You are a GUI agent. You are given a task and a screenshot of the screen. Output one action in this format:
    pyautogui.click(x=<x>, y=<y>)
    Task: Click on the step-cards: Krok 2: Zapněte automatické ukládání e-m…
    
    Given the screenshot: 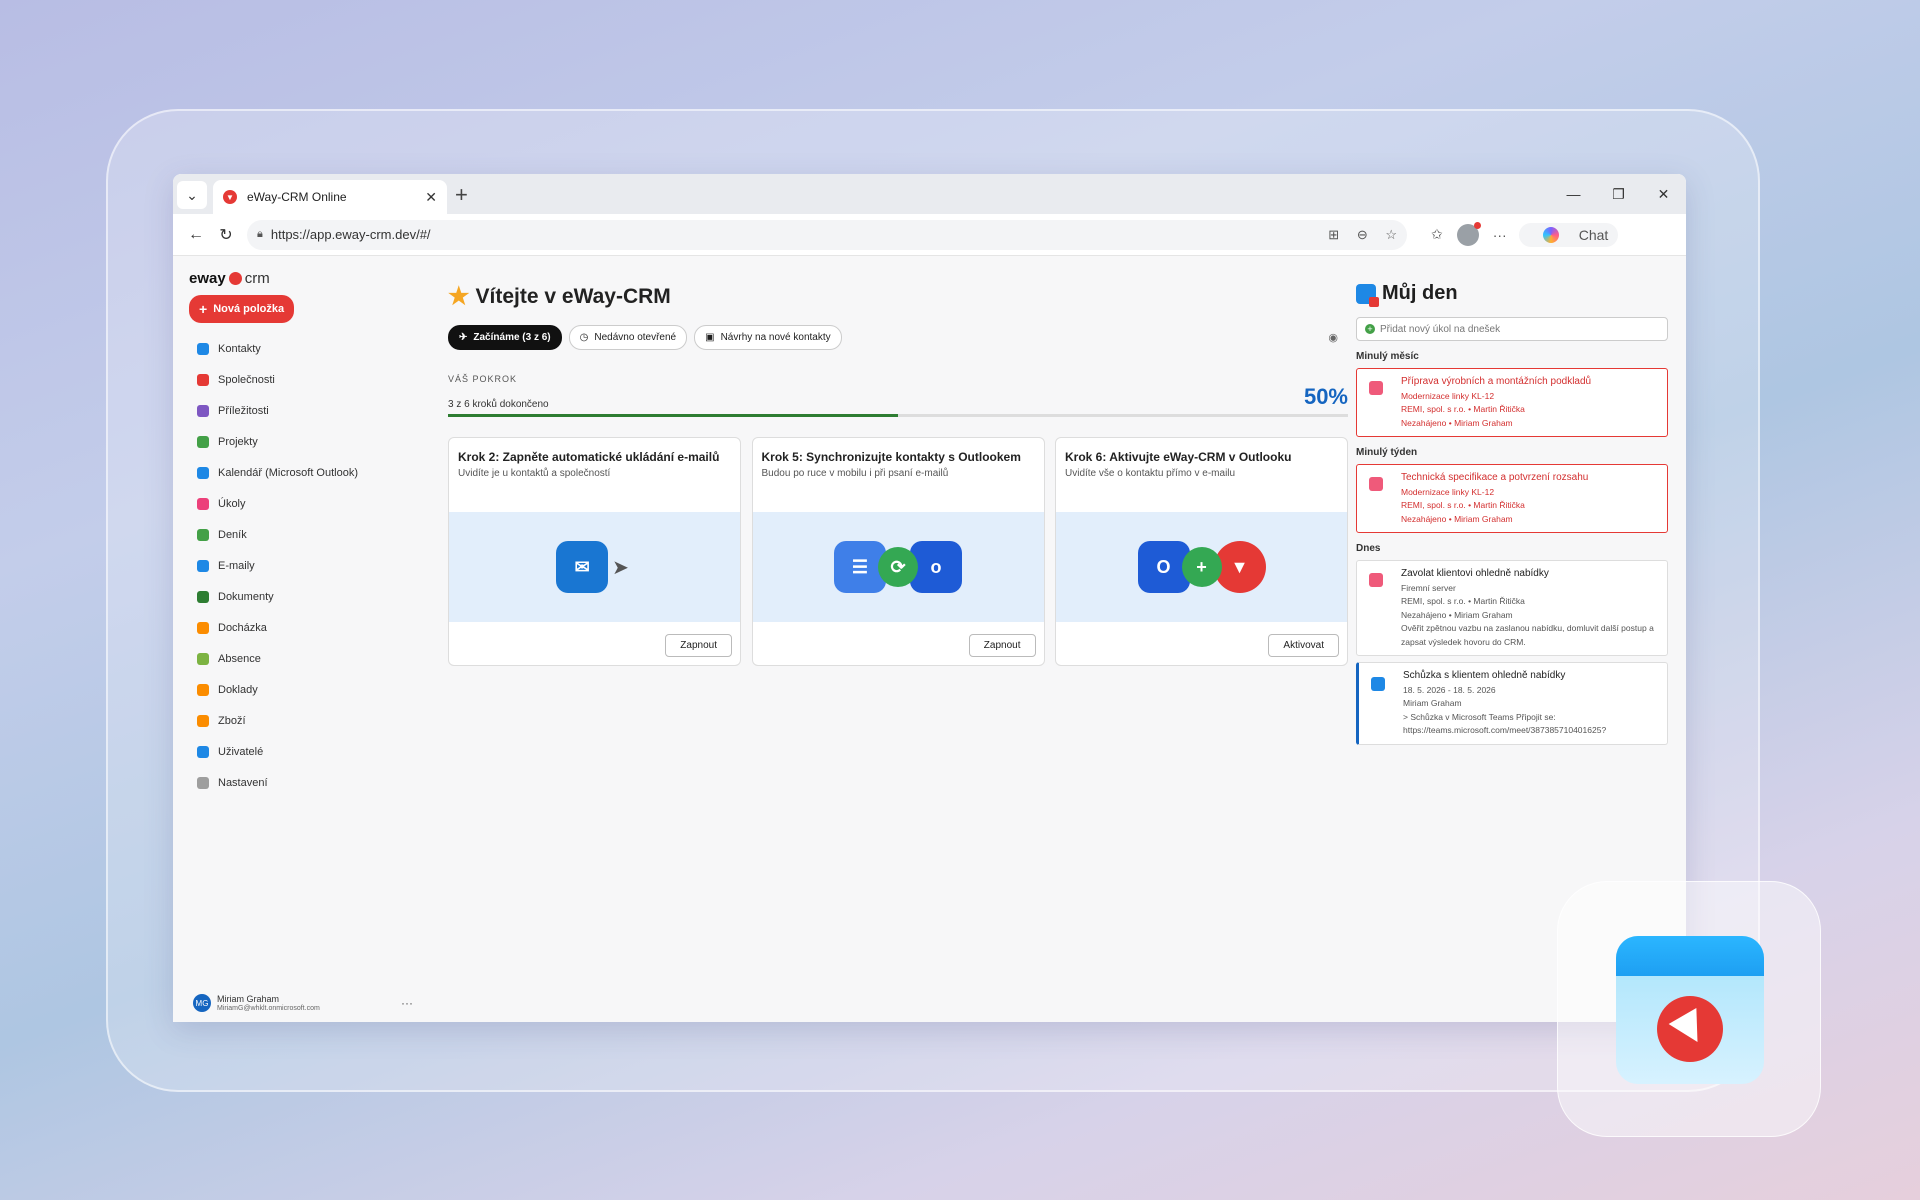 What is the action you would take?
    pyautogui.click(x=898, y=551)
    